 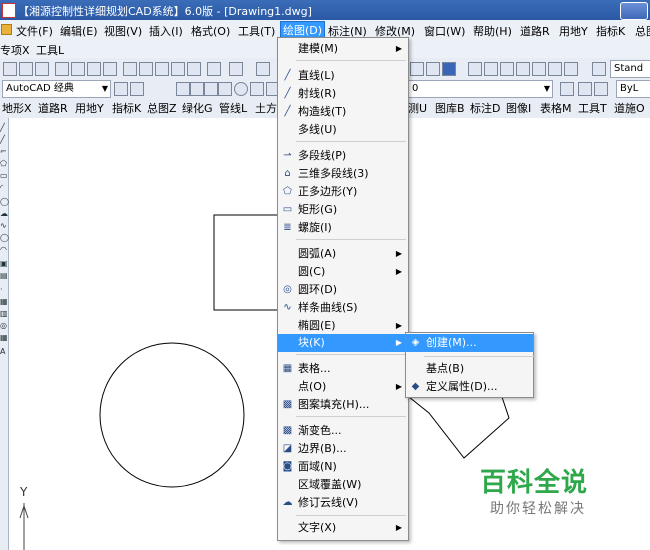 I want to click on draw-menu-wipeout: 区域覆盖(W), so click(x=343, y=485).